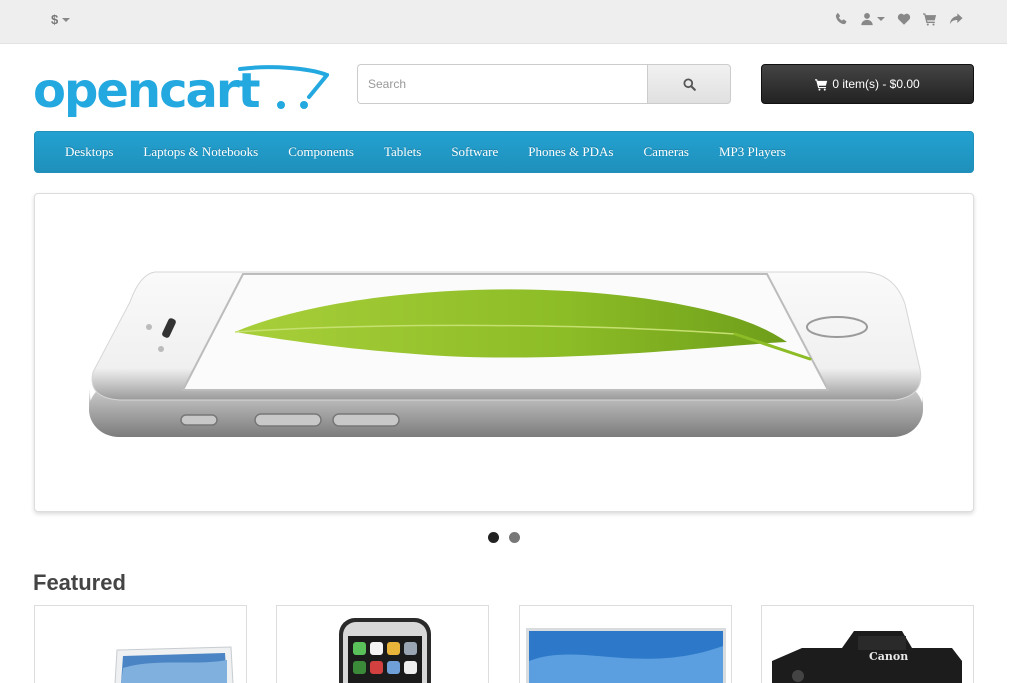 The image size is (1024, 683). I want to click on logo-text: opencart, so click(146, 91).